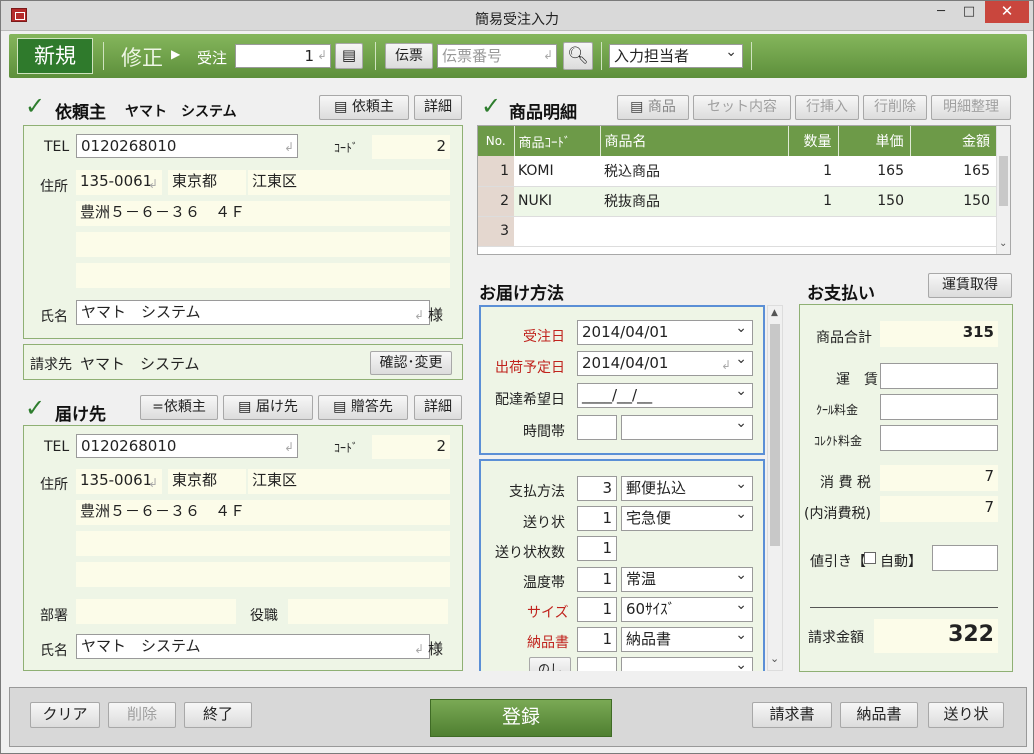  Describe the element at coordinates (970, 285) in the screenshot. I see `fare-fetch-button: 運賃取得` at that location.